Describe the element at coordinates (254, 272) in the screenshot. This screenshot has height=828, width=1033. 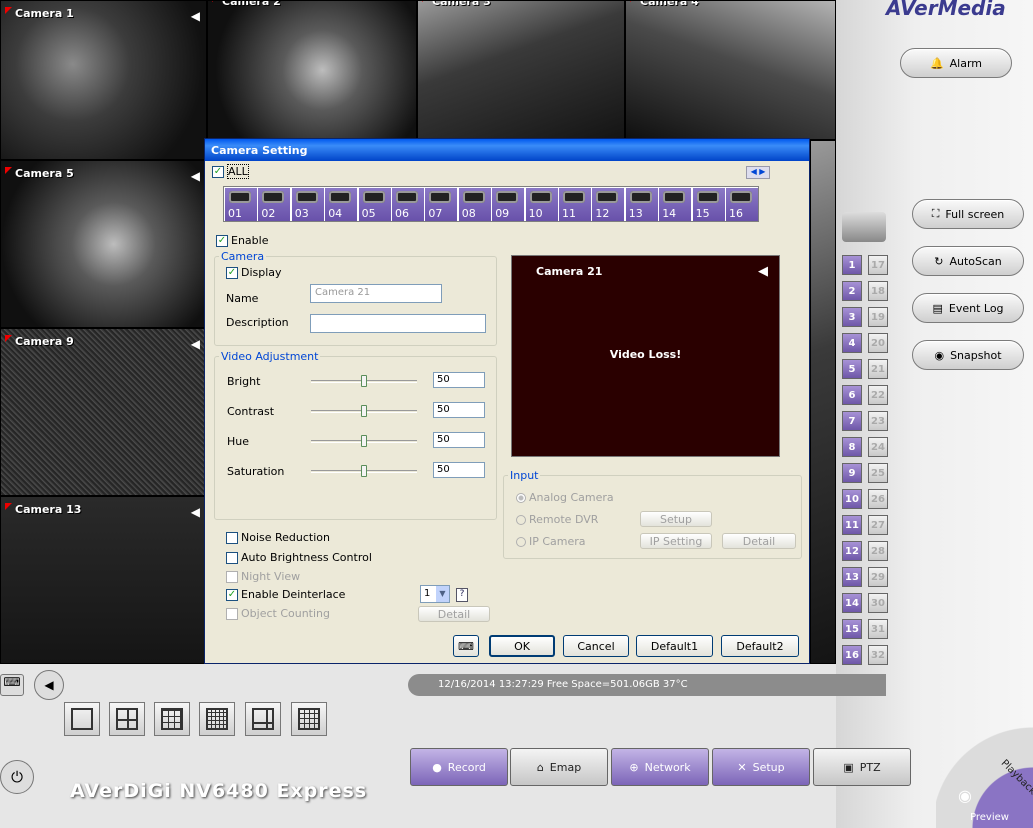
I see `display-checkbox: ✓ Display` at that location.